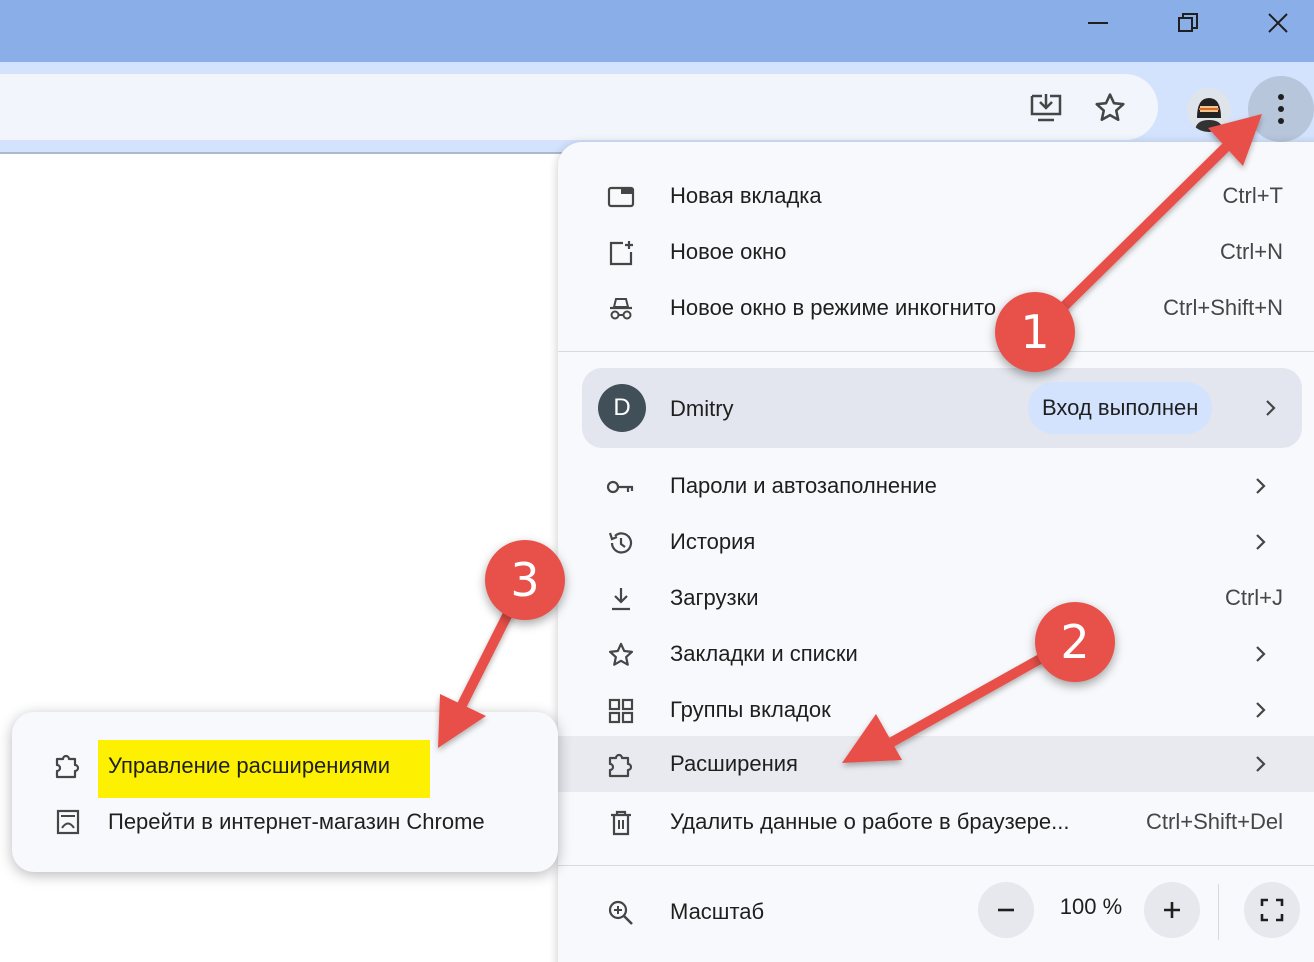  I want to click on menu-item-new-window: Новое окно Ctrl+N, so click(936, 252).